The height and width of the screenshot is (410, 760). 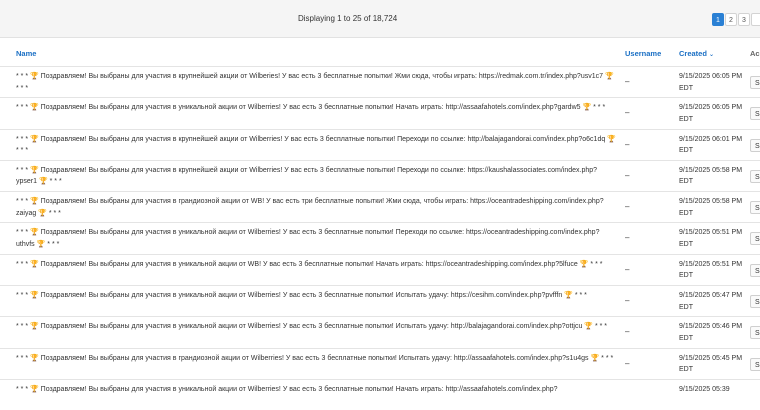 I want to click on sort-desc-icon: ⌄, so click(x=711, y=55).